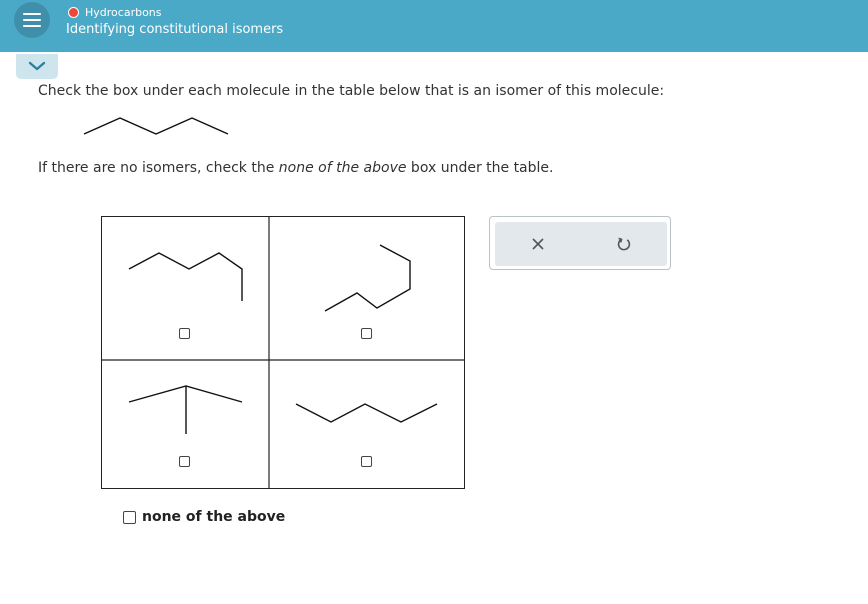 The height and width of the screenshot is (604, 868). What do you see at coordinates (184, 461) in the screenshot?
I see `molecule-3-checkbox` at bounding box center [184, 461].